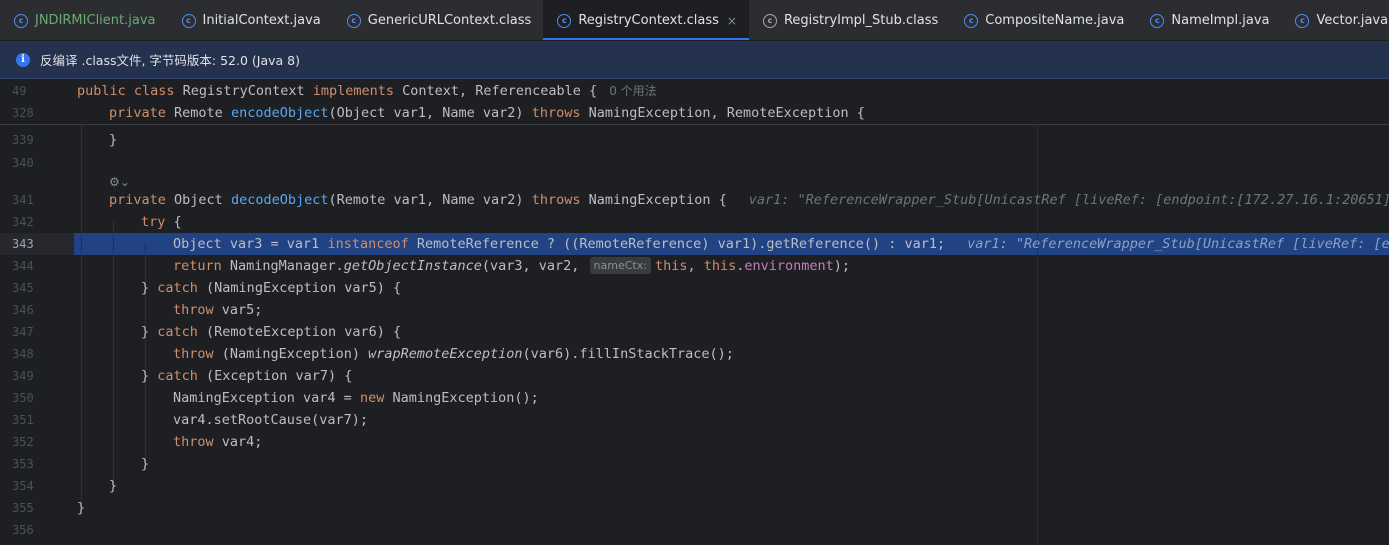 Image resolution: width=1389 pixels, height=545 pixels. What do you see at coordinates (270, 420) in the screenshot?
I see `code-line: var4.setRootCause(var7);` at bounding box center [270, 420].